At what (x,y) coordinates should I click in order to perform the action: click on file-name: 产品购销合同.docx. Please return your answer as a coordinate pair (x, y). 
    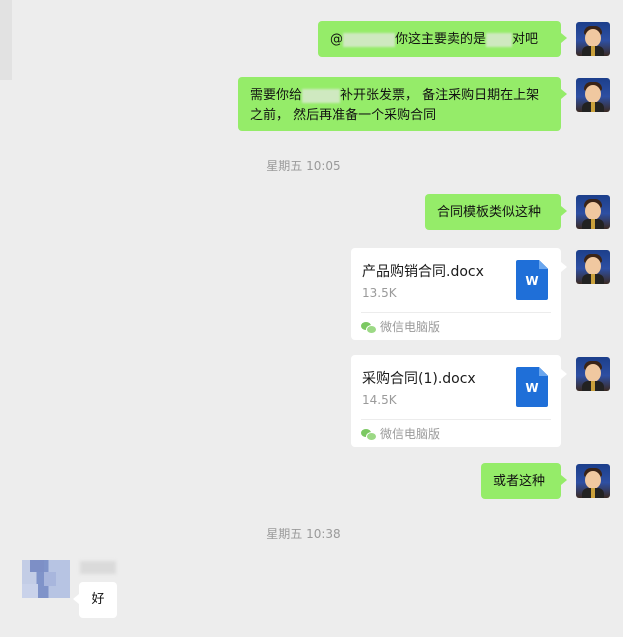
    Looking at the image, I should click on (423, 272).